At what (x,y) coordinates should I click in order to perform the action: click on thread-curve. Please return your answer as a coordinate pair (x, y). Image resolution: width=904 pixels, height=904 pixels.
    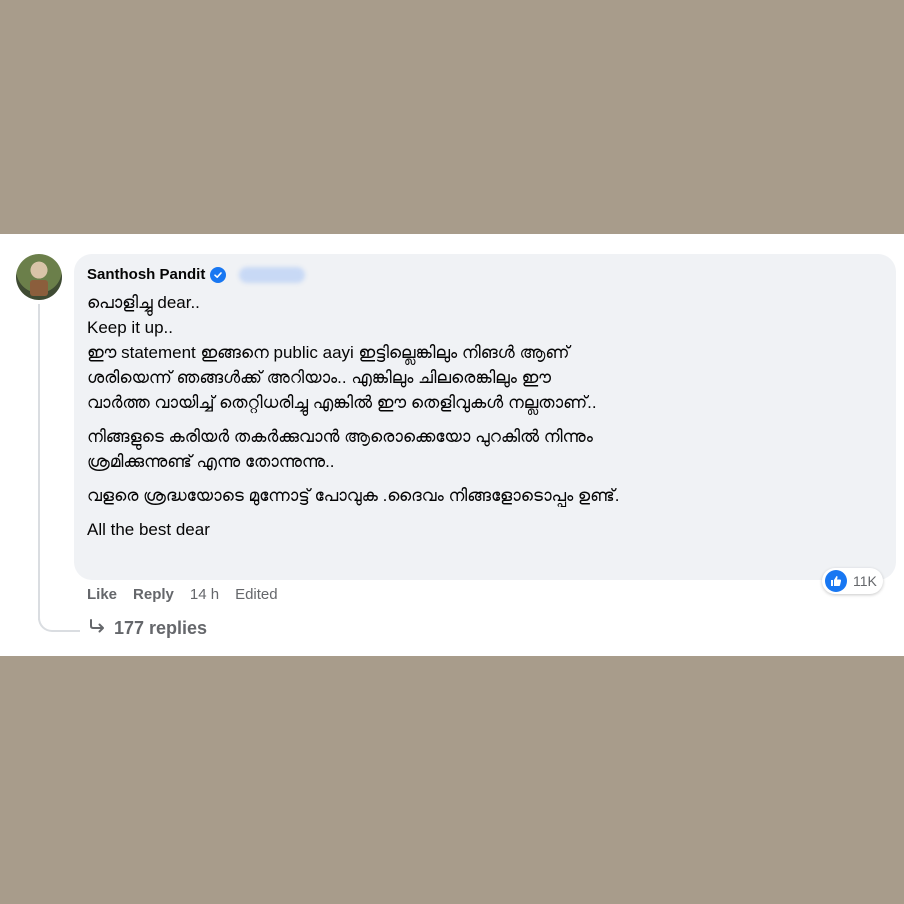
    Looking at the image, I should click on (59, 620).